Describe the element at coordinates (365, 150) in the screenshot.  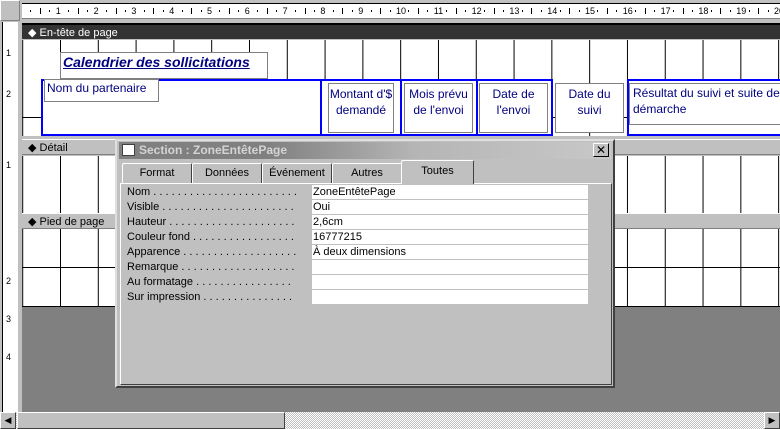
I see `dialog-title-bar: Section : ZoneEntêtePage` at that location.